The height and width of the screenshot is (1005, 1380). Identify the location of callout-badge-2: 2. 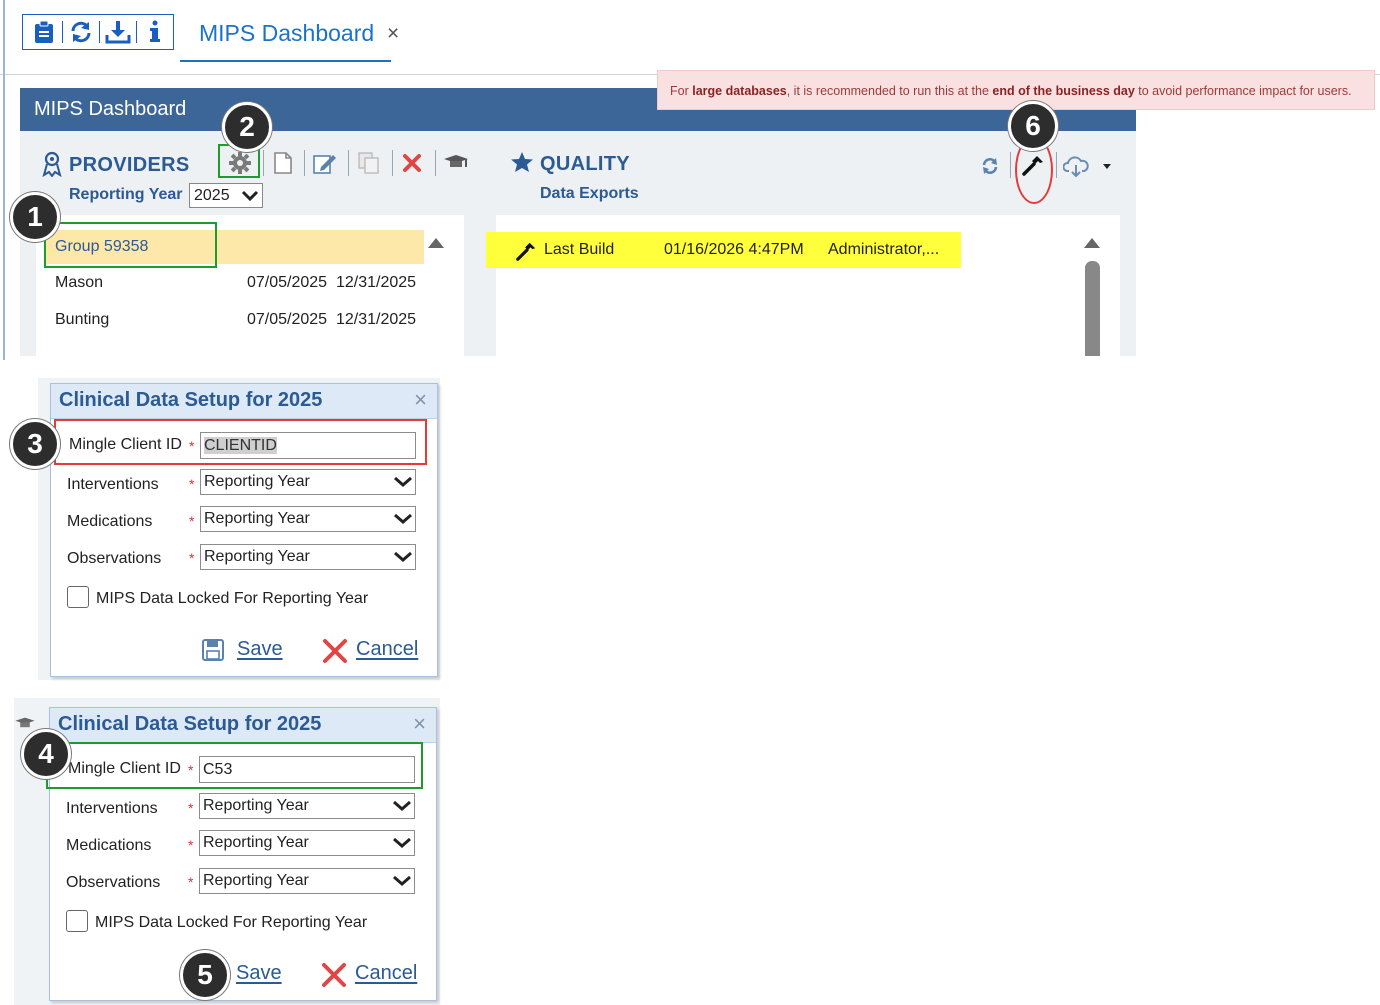
(247, 127).